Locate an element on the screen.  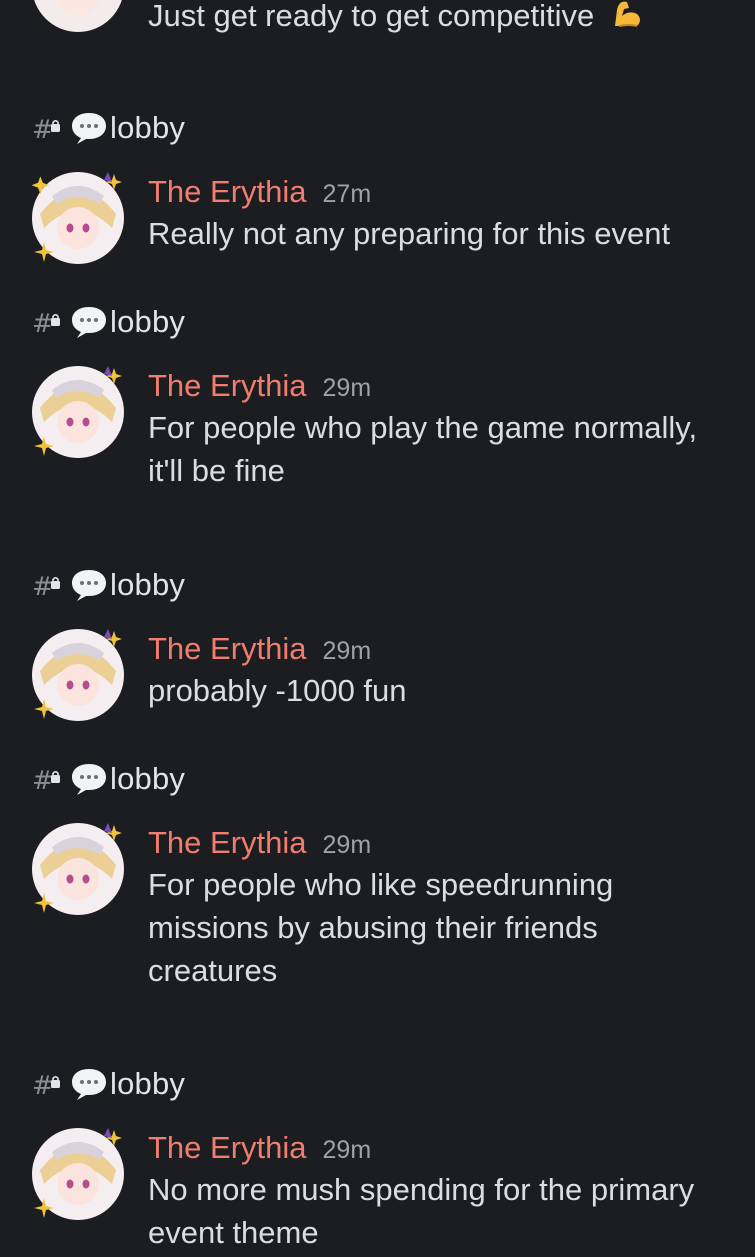
message-text: Really not any preparing for this event is located at coordinates (409, 233).